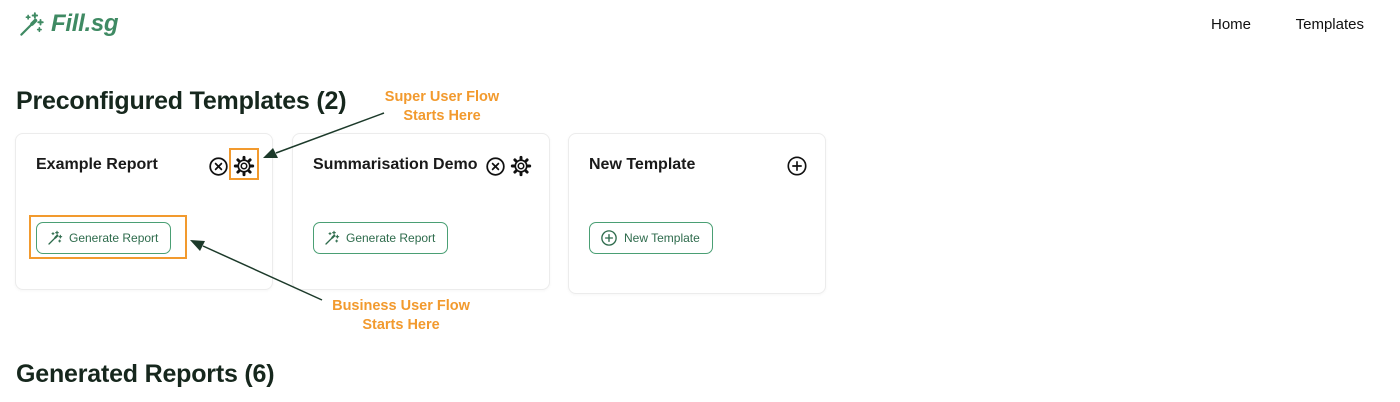  I want to click on template-card-example-report: Example Report Generate Report, so click(144, 211).